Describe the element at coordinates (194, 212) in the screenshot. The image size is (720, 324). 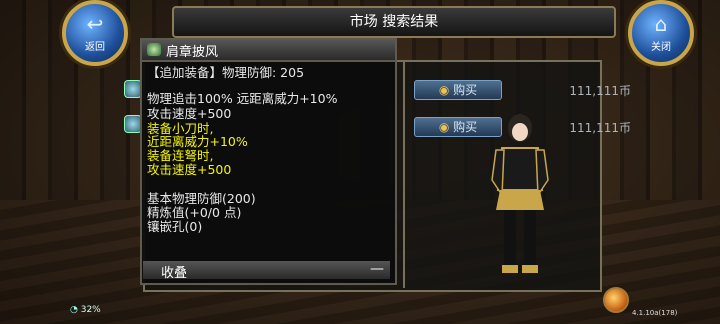
I see `tooltip-line: 精炼值(+0/0 点)` at that location.